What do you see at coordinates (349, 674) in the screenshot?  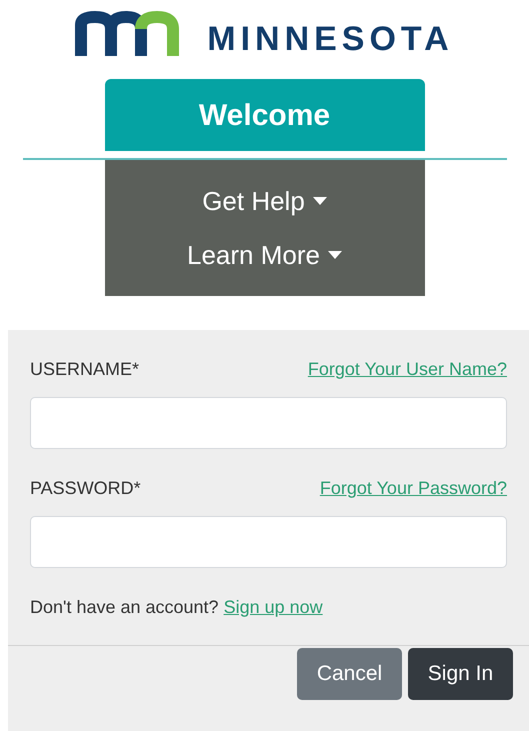 I see `cancel-button: Cancel` at bounding box center [349, 674].